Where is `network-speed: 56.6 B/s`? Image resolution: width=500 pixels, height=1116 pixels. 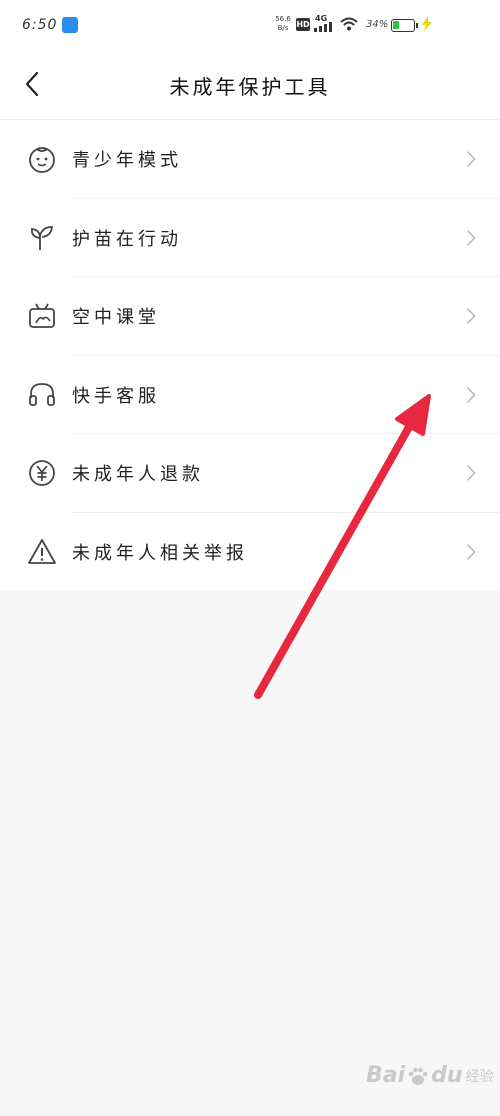
network-speed: 56.6 B/s is located at coordinates (283, 24).